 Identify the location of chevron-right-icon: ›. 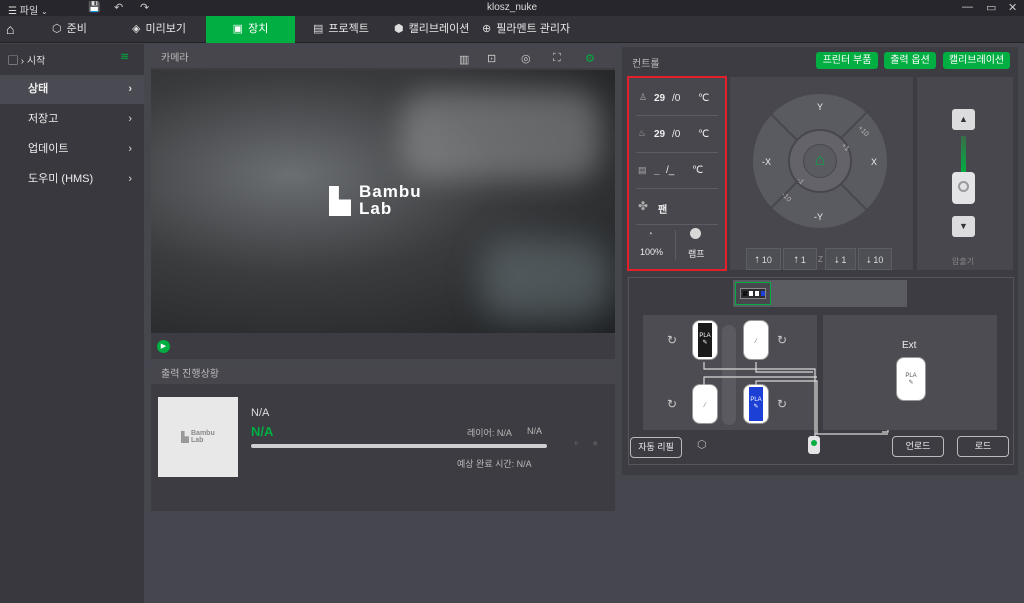
(130, 119).